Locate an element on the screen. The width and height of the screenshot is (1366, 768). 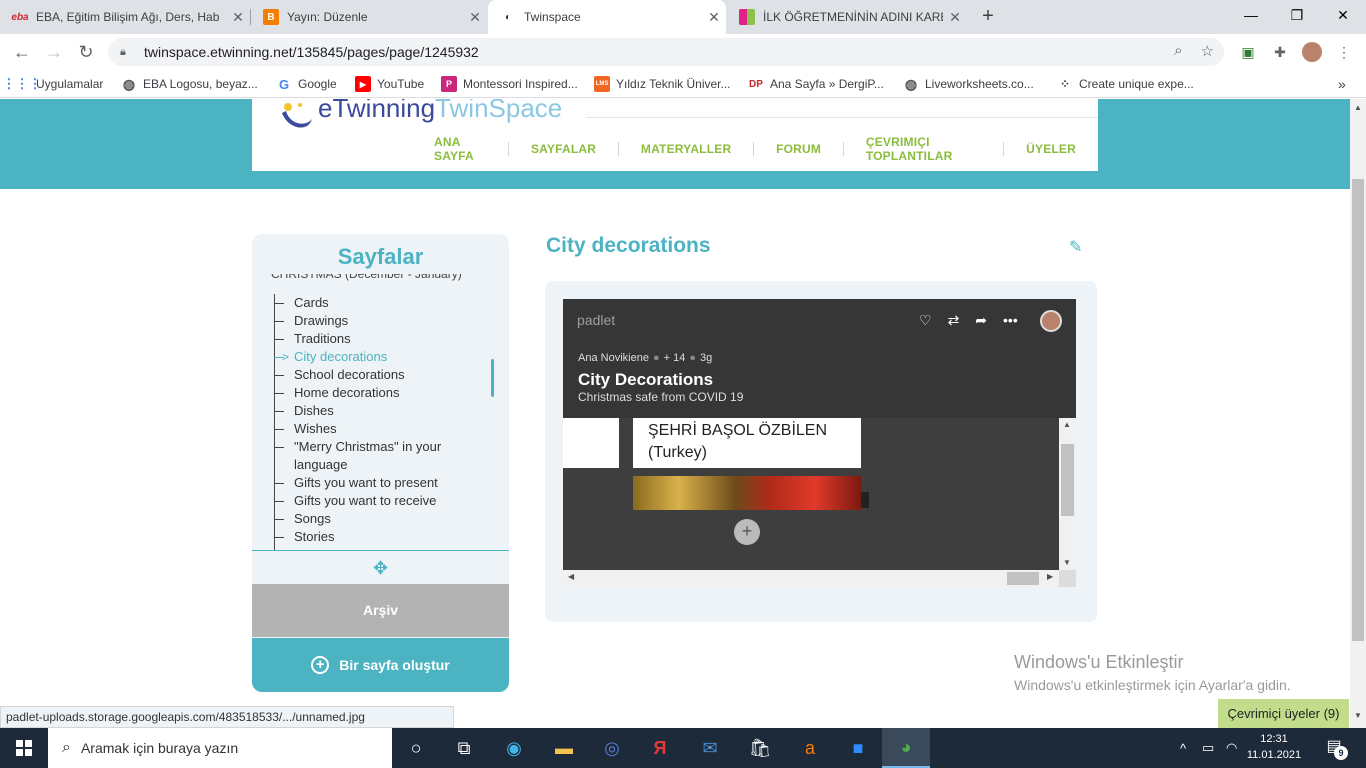
bookmark-star-icon: ☆ is located at coordinates (1207, 51).